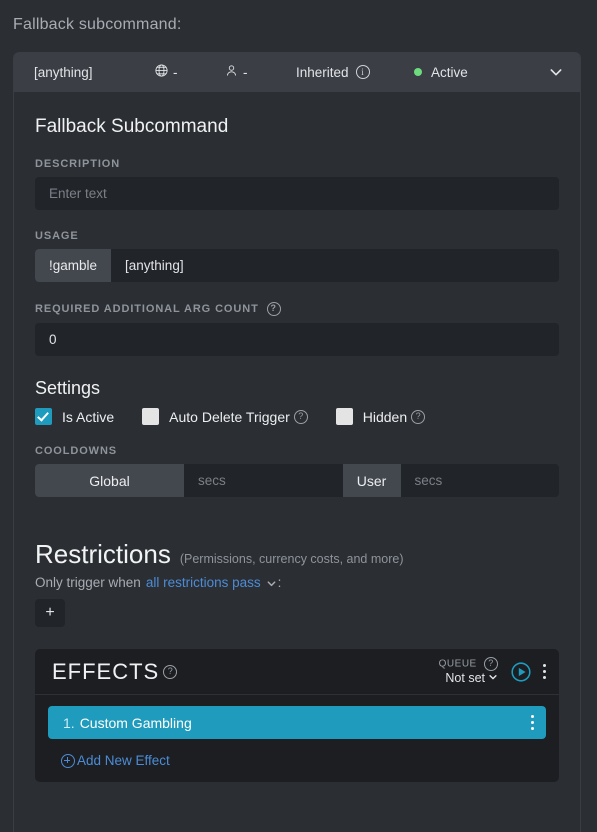 The image size is (597, 832). What do you see at coordinates (106, 671) in the screenshot?
I see `effects-title: EFFECTS` at bounding box center [106, 671].